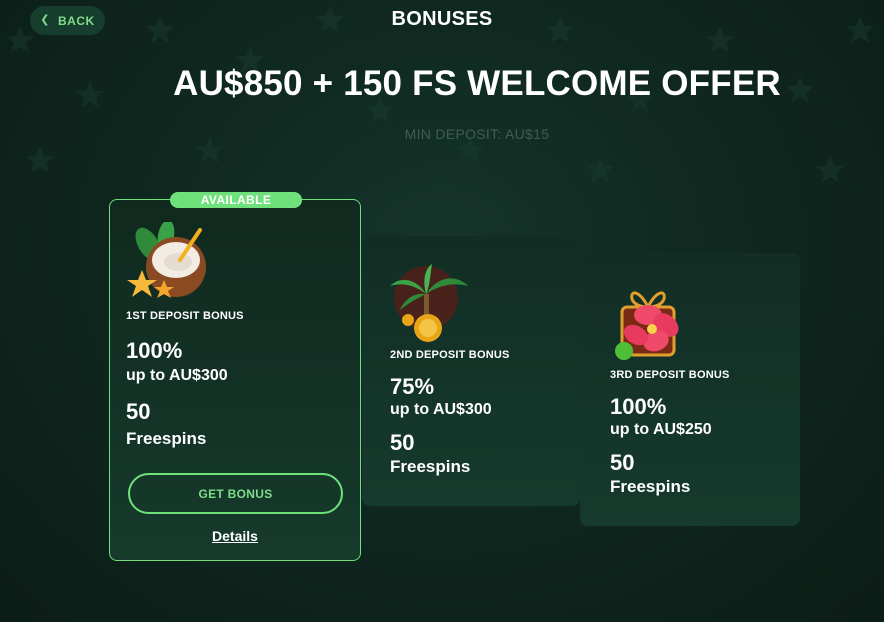 The height and width of the screenshot is (622, 884). What do you see at coordinates (412, 386) in the screenshot?
I see `bonus-percent: 75%` at bounding box center [412, 386].